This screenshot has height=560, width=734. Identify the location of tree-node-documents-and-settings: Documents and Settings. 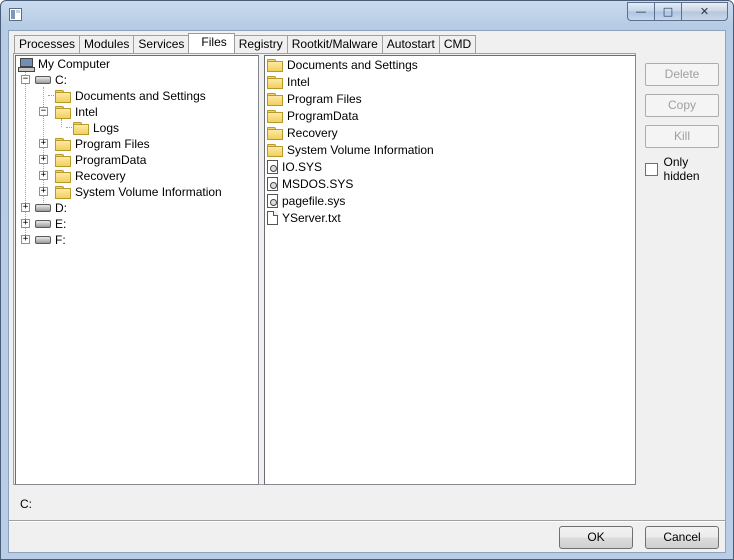
(130, 96).